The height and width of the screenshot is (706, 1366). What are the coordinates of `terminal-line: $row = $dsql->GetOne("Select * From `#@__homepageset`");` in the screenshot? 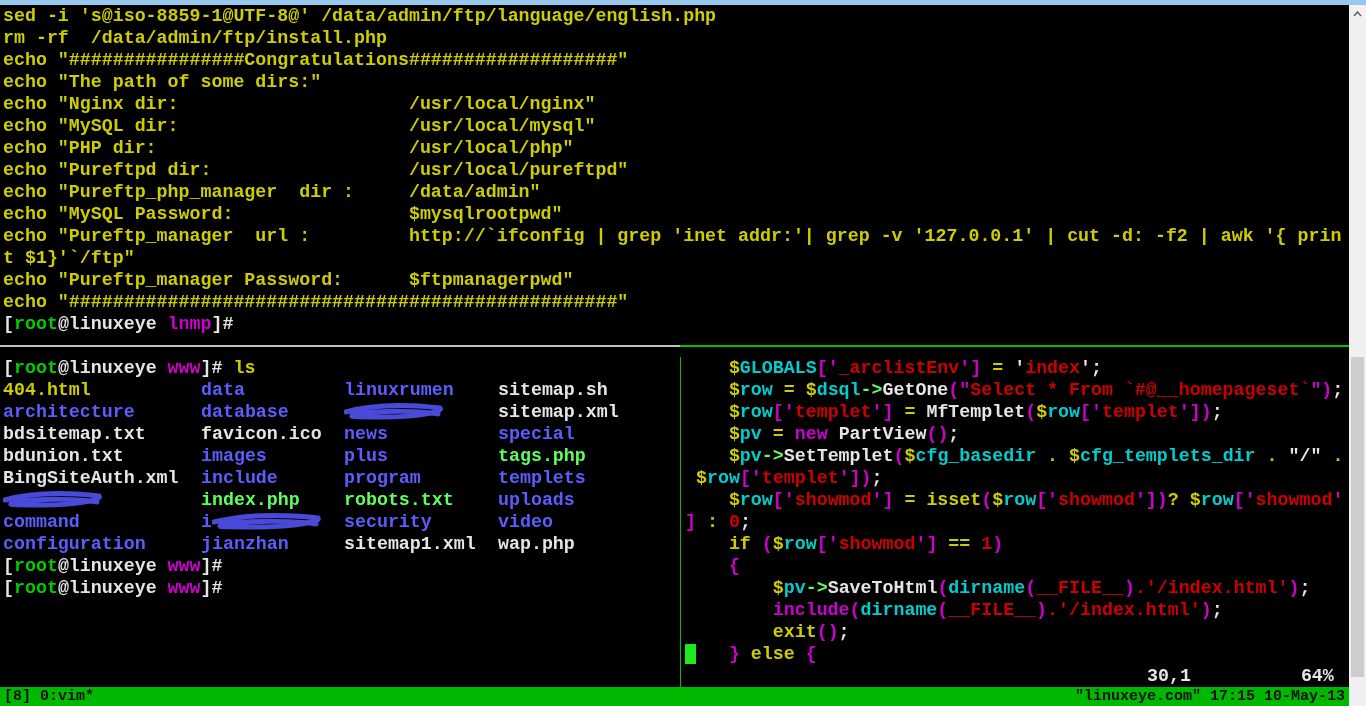 It's located at (1035, 390).